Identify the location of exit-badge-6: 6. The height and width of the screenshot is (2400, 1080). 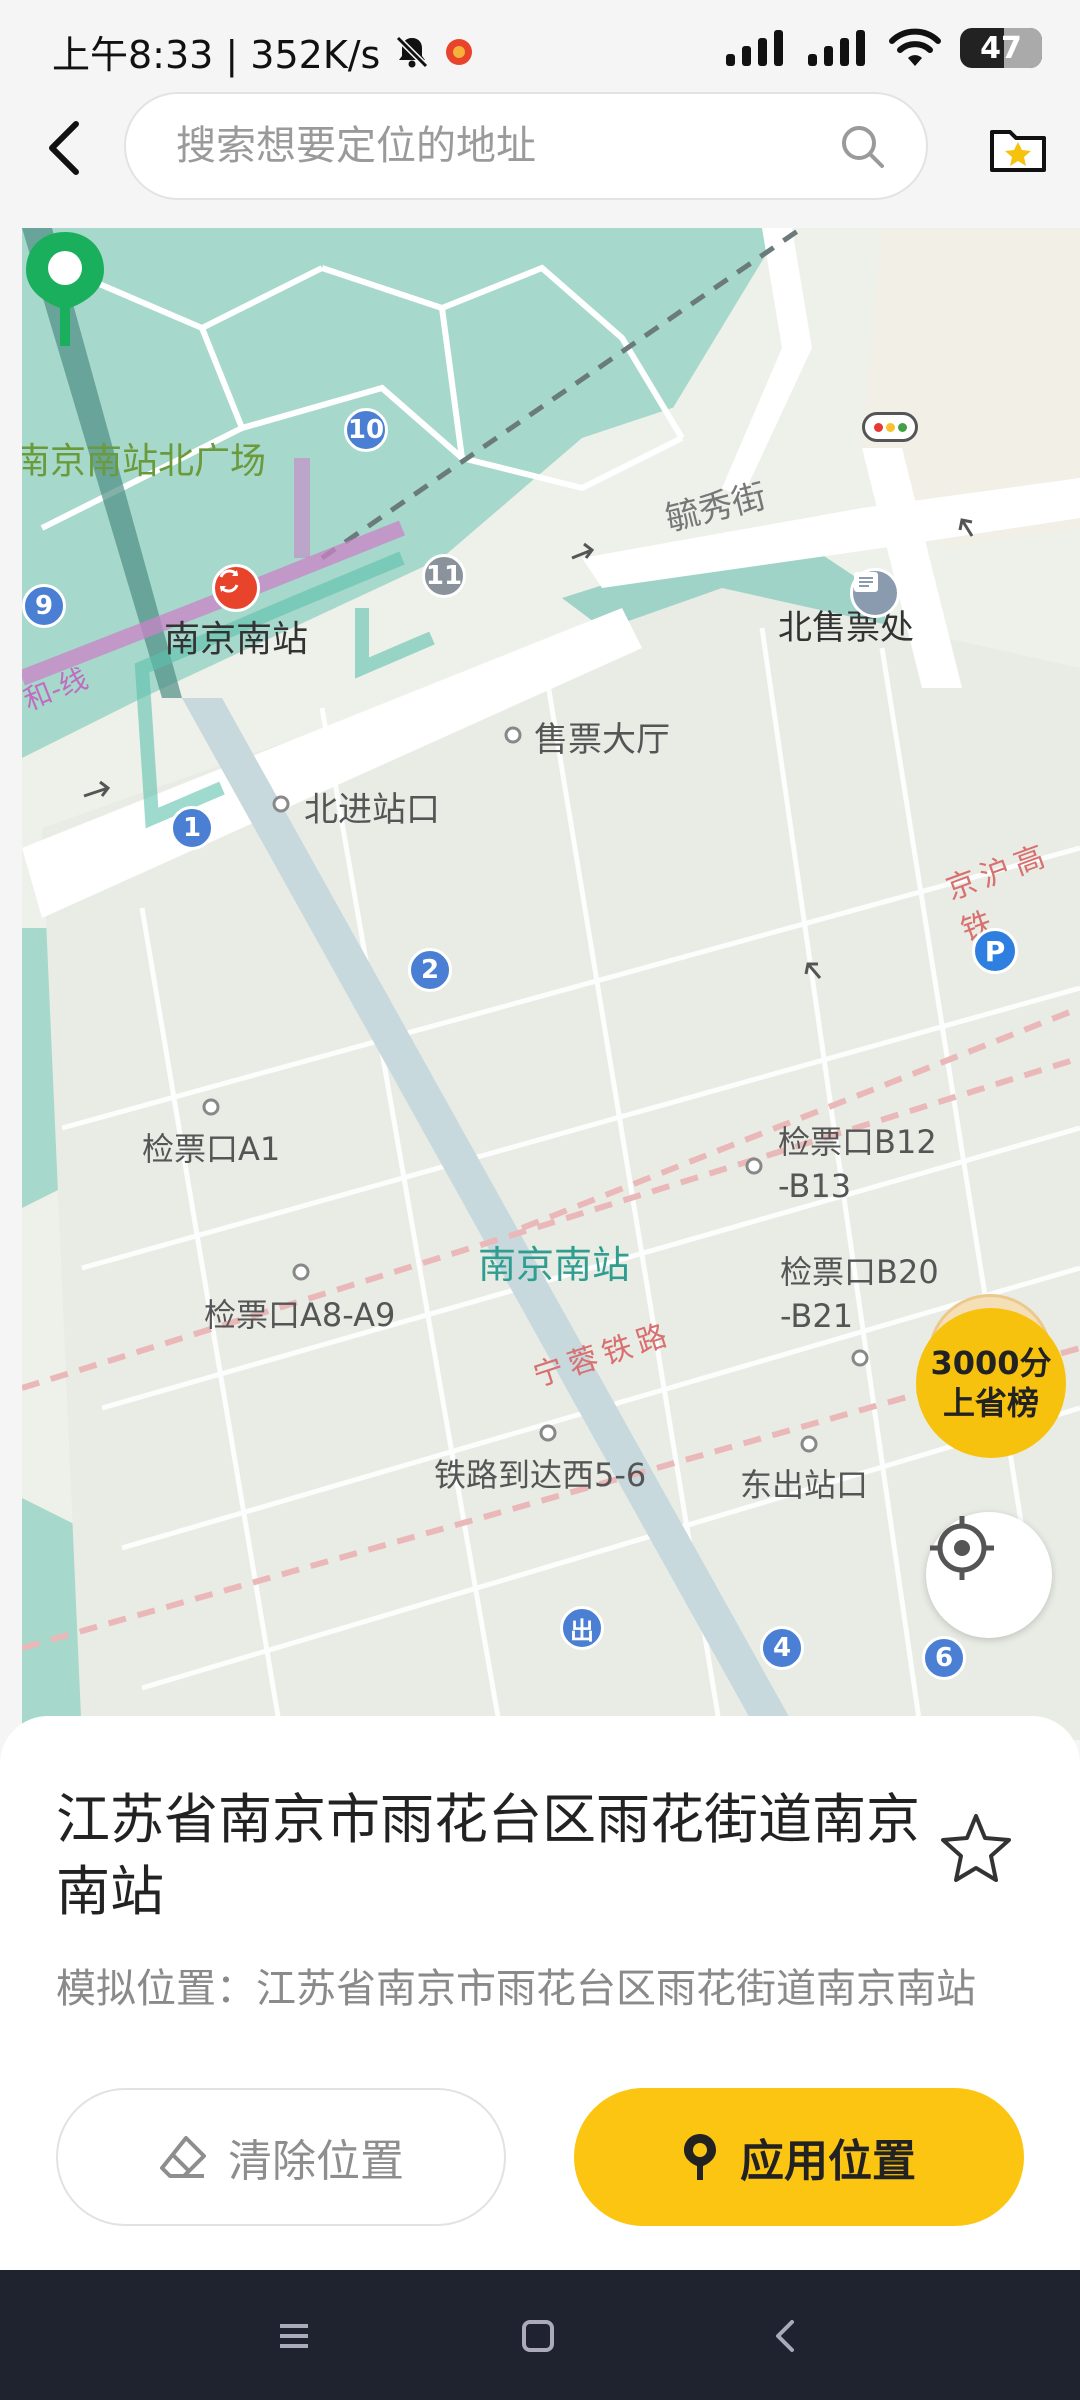
(944, 1658).